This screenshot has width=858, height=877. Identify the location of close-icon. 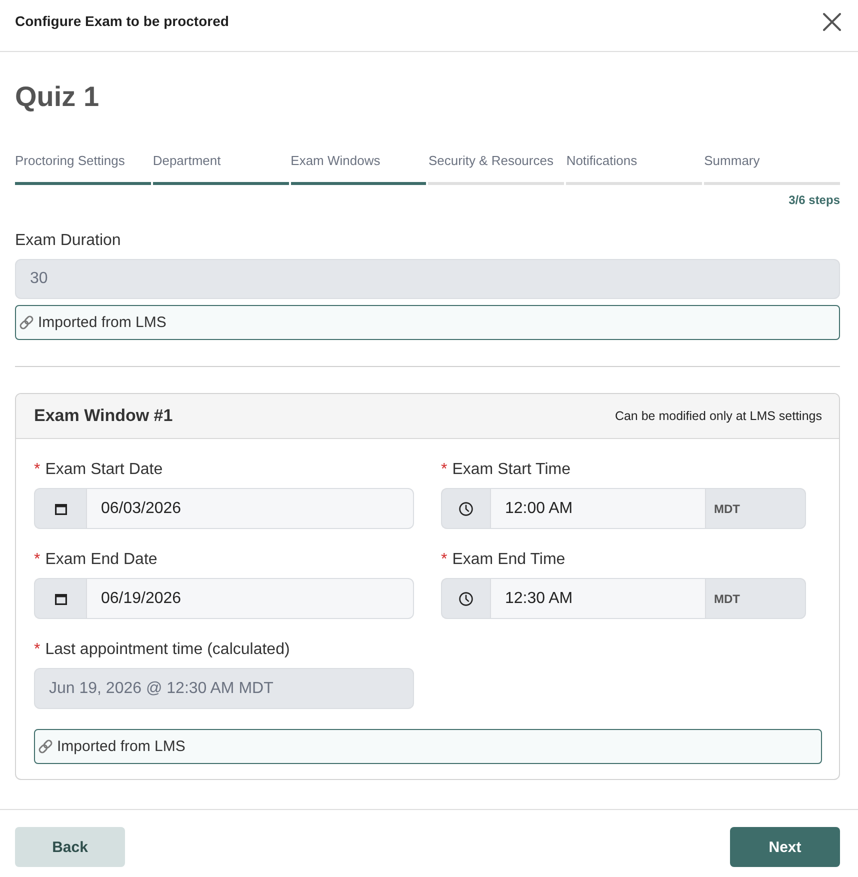
(832, 22).